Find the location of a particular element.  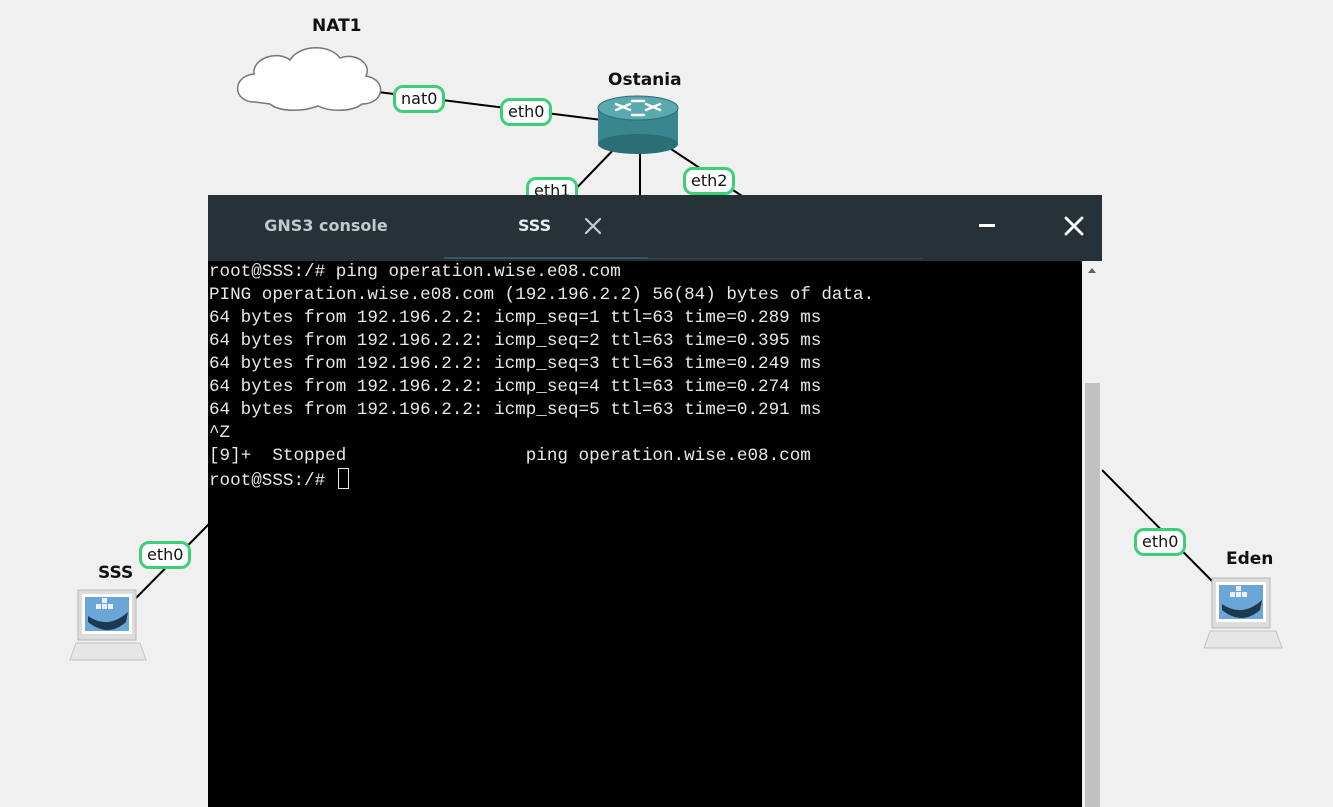

terminal-line: ^Z is located at coordinates (220, 433).